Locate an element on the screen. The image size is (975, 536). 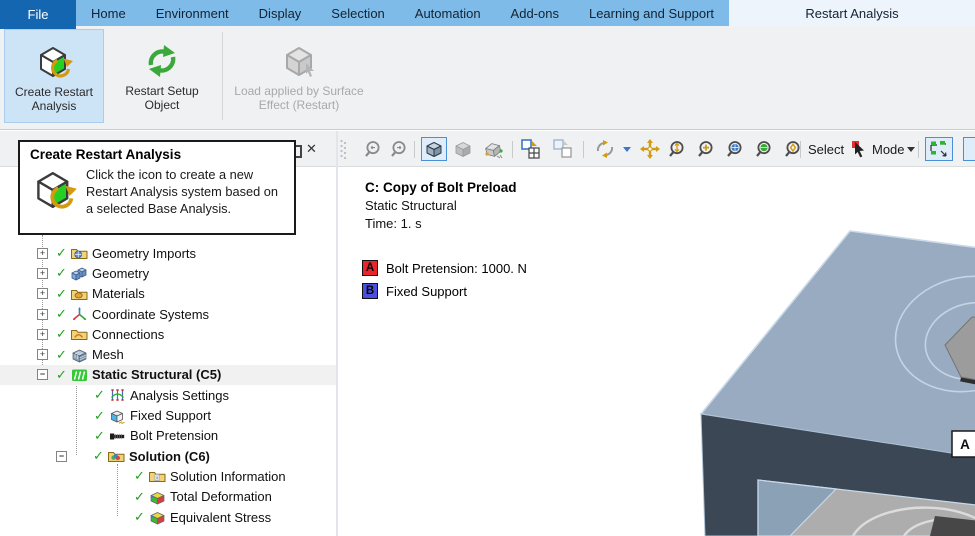
tree-item-solution-information: ✓ i Solution Information is located at coordinates (168, 476).